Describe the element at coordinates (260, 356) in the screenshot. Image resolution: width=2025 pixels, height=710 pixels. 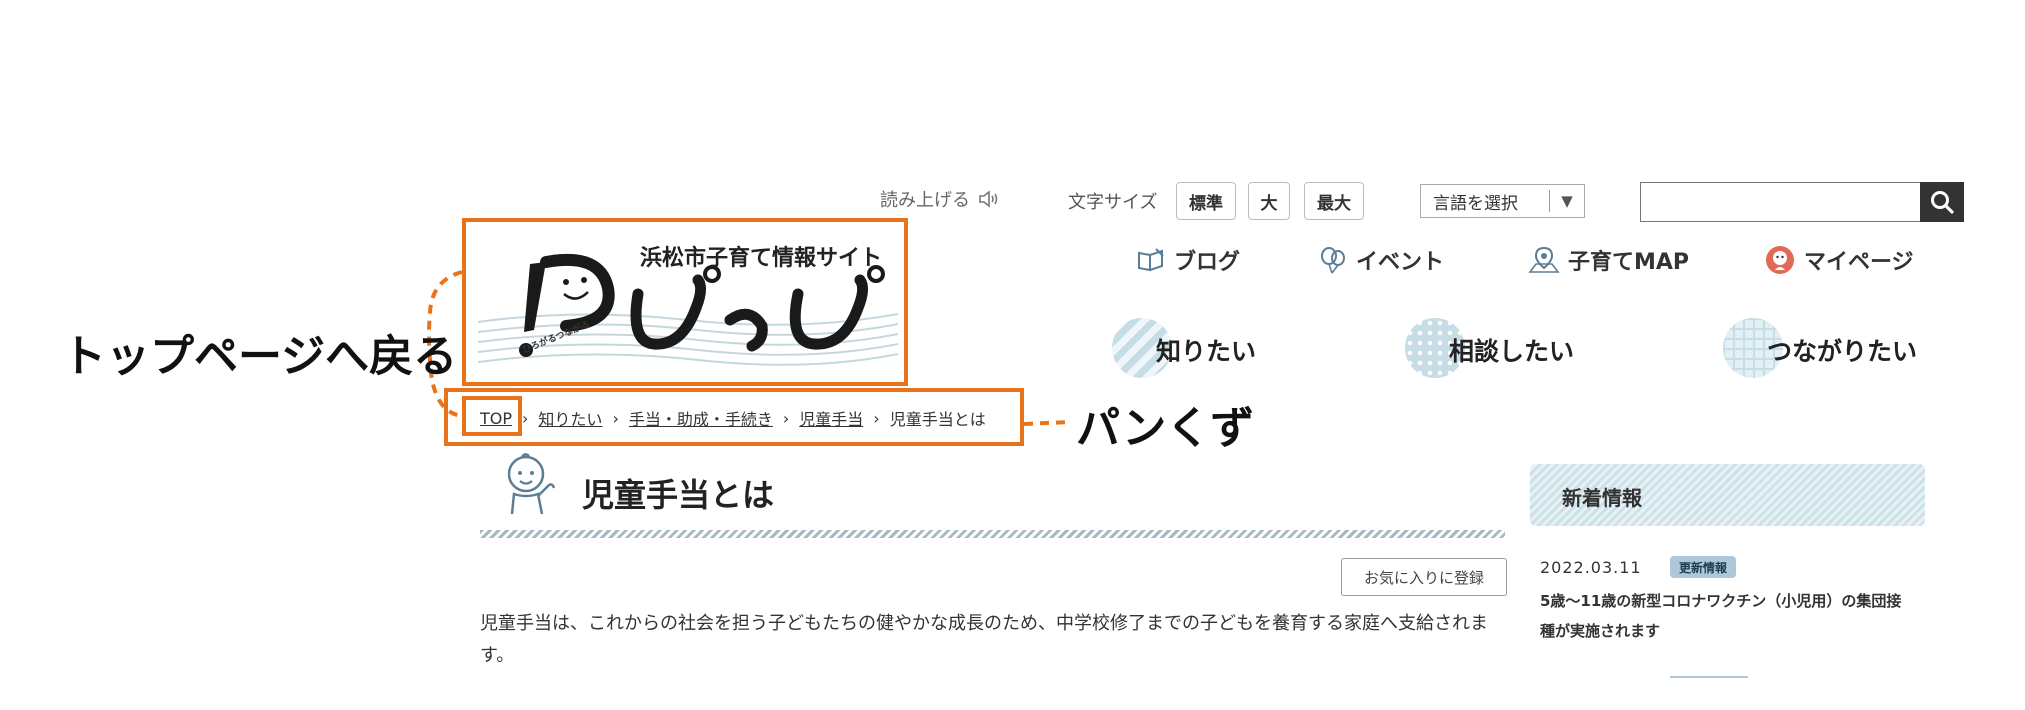
I see `annotation-top-page: トップページへ戻る` at that location.